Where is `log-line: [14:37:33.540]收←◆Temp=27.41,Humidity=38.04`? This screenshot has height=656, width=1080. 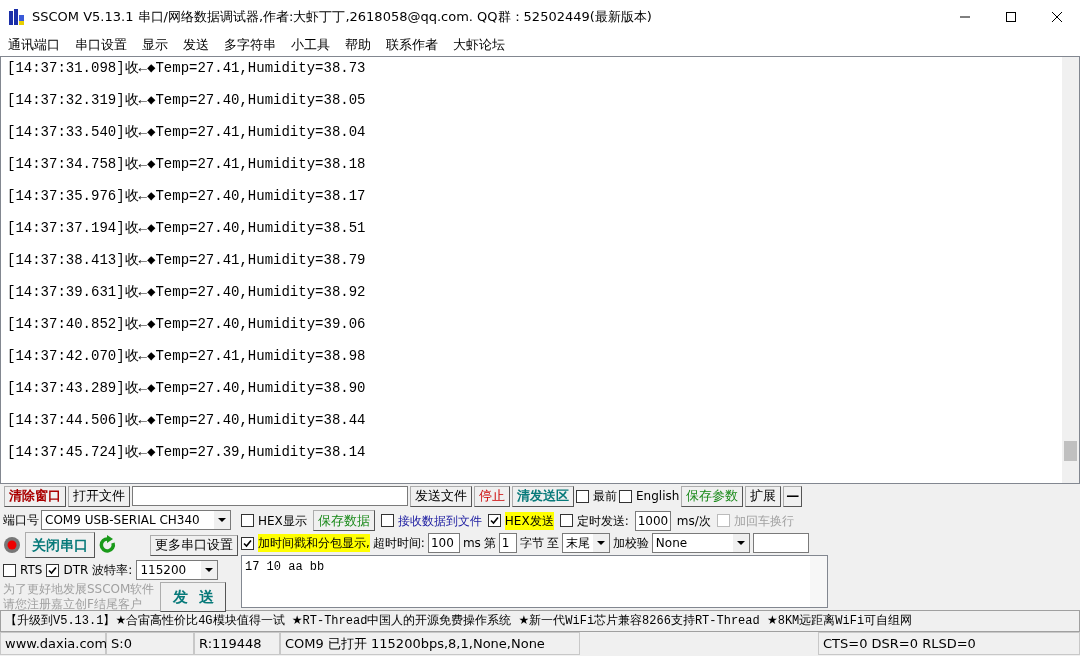 log-line: [14:37:33.540]收←◆Temp=27.41,Humidity=38.04 is located at coordinates (187, 132).